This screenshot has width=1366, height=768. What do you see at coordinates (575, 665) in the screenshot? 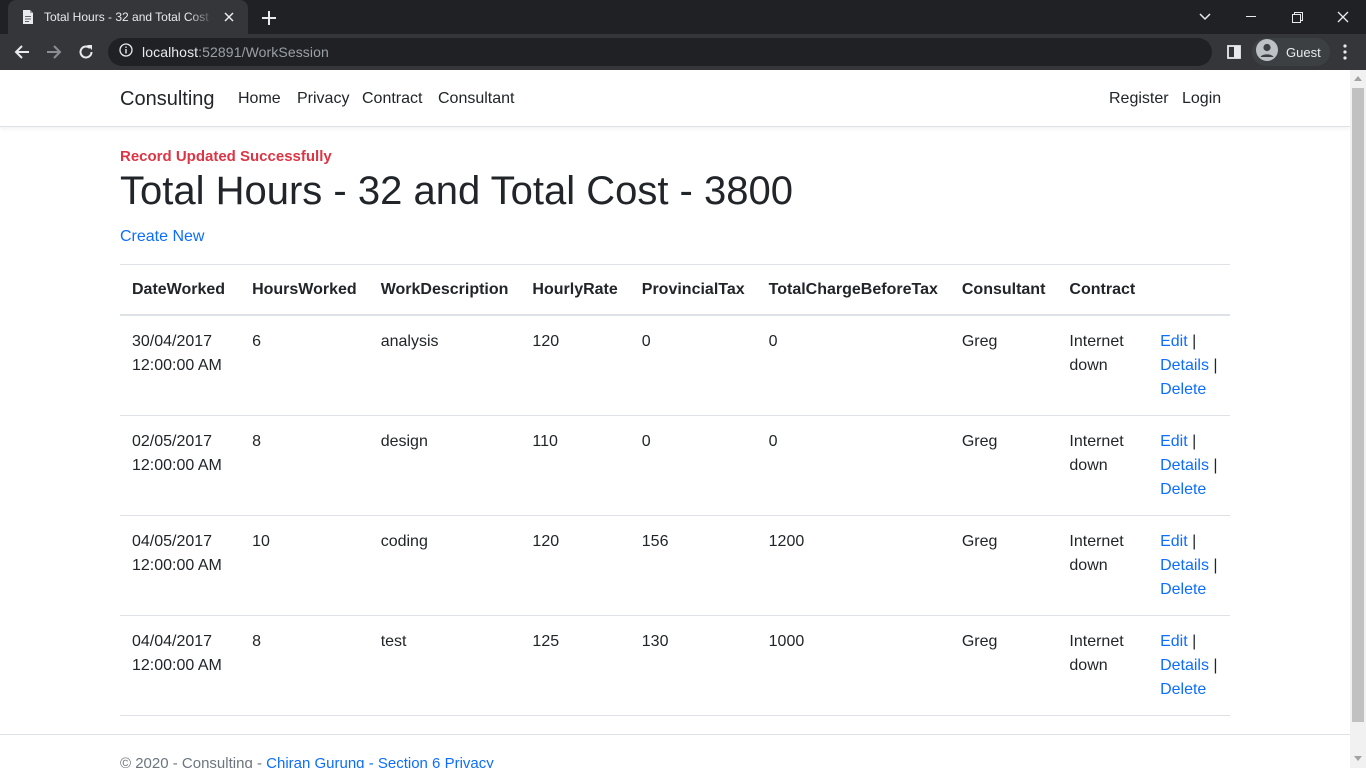
I see `cell-hourly-rate: 125` at bounding box center [575, 665].